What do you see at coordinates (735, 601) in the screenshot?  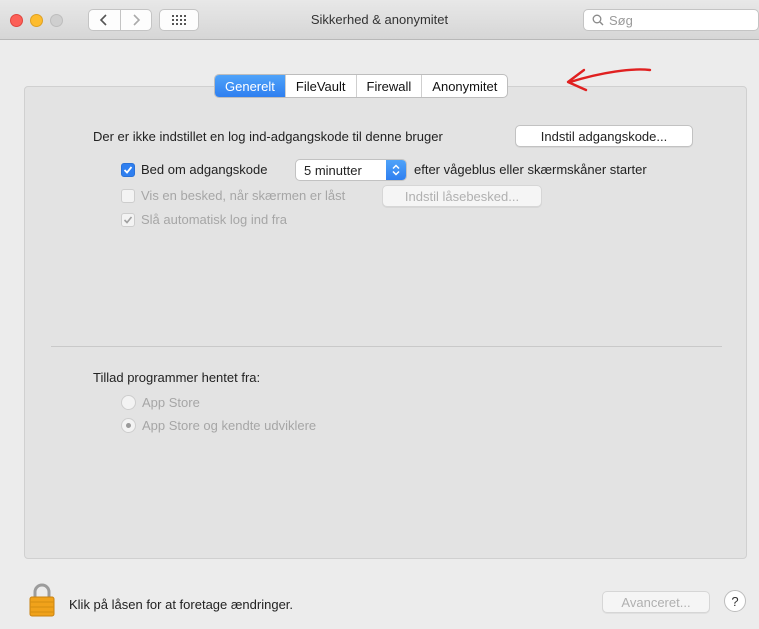 I see `help-button: ?` at bounding box center [735, 601].